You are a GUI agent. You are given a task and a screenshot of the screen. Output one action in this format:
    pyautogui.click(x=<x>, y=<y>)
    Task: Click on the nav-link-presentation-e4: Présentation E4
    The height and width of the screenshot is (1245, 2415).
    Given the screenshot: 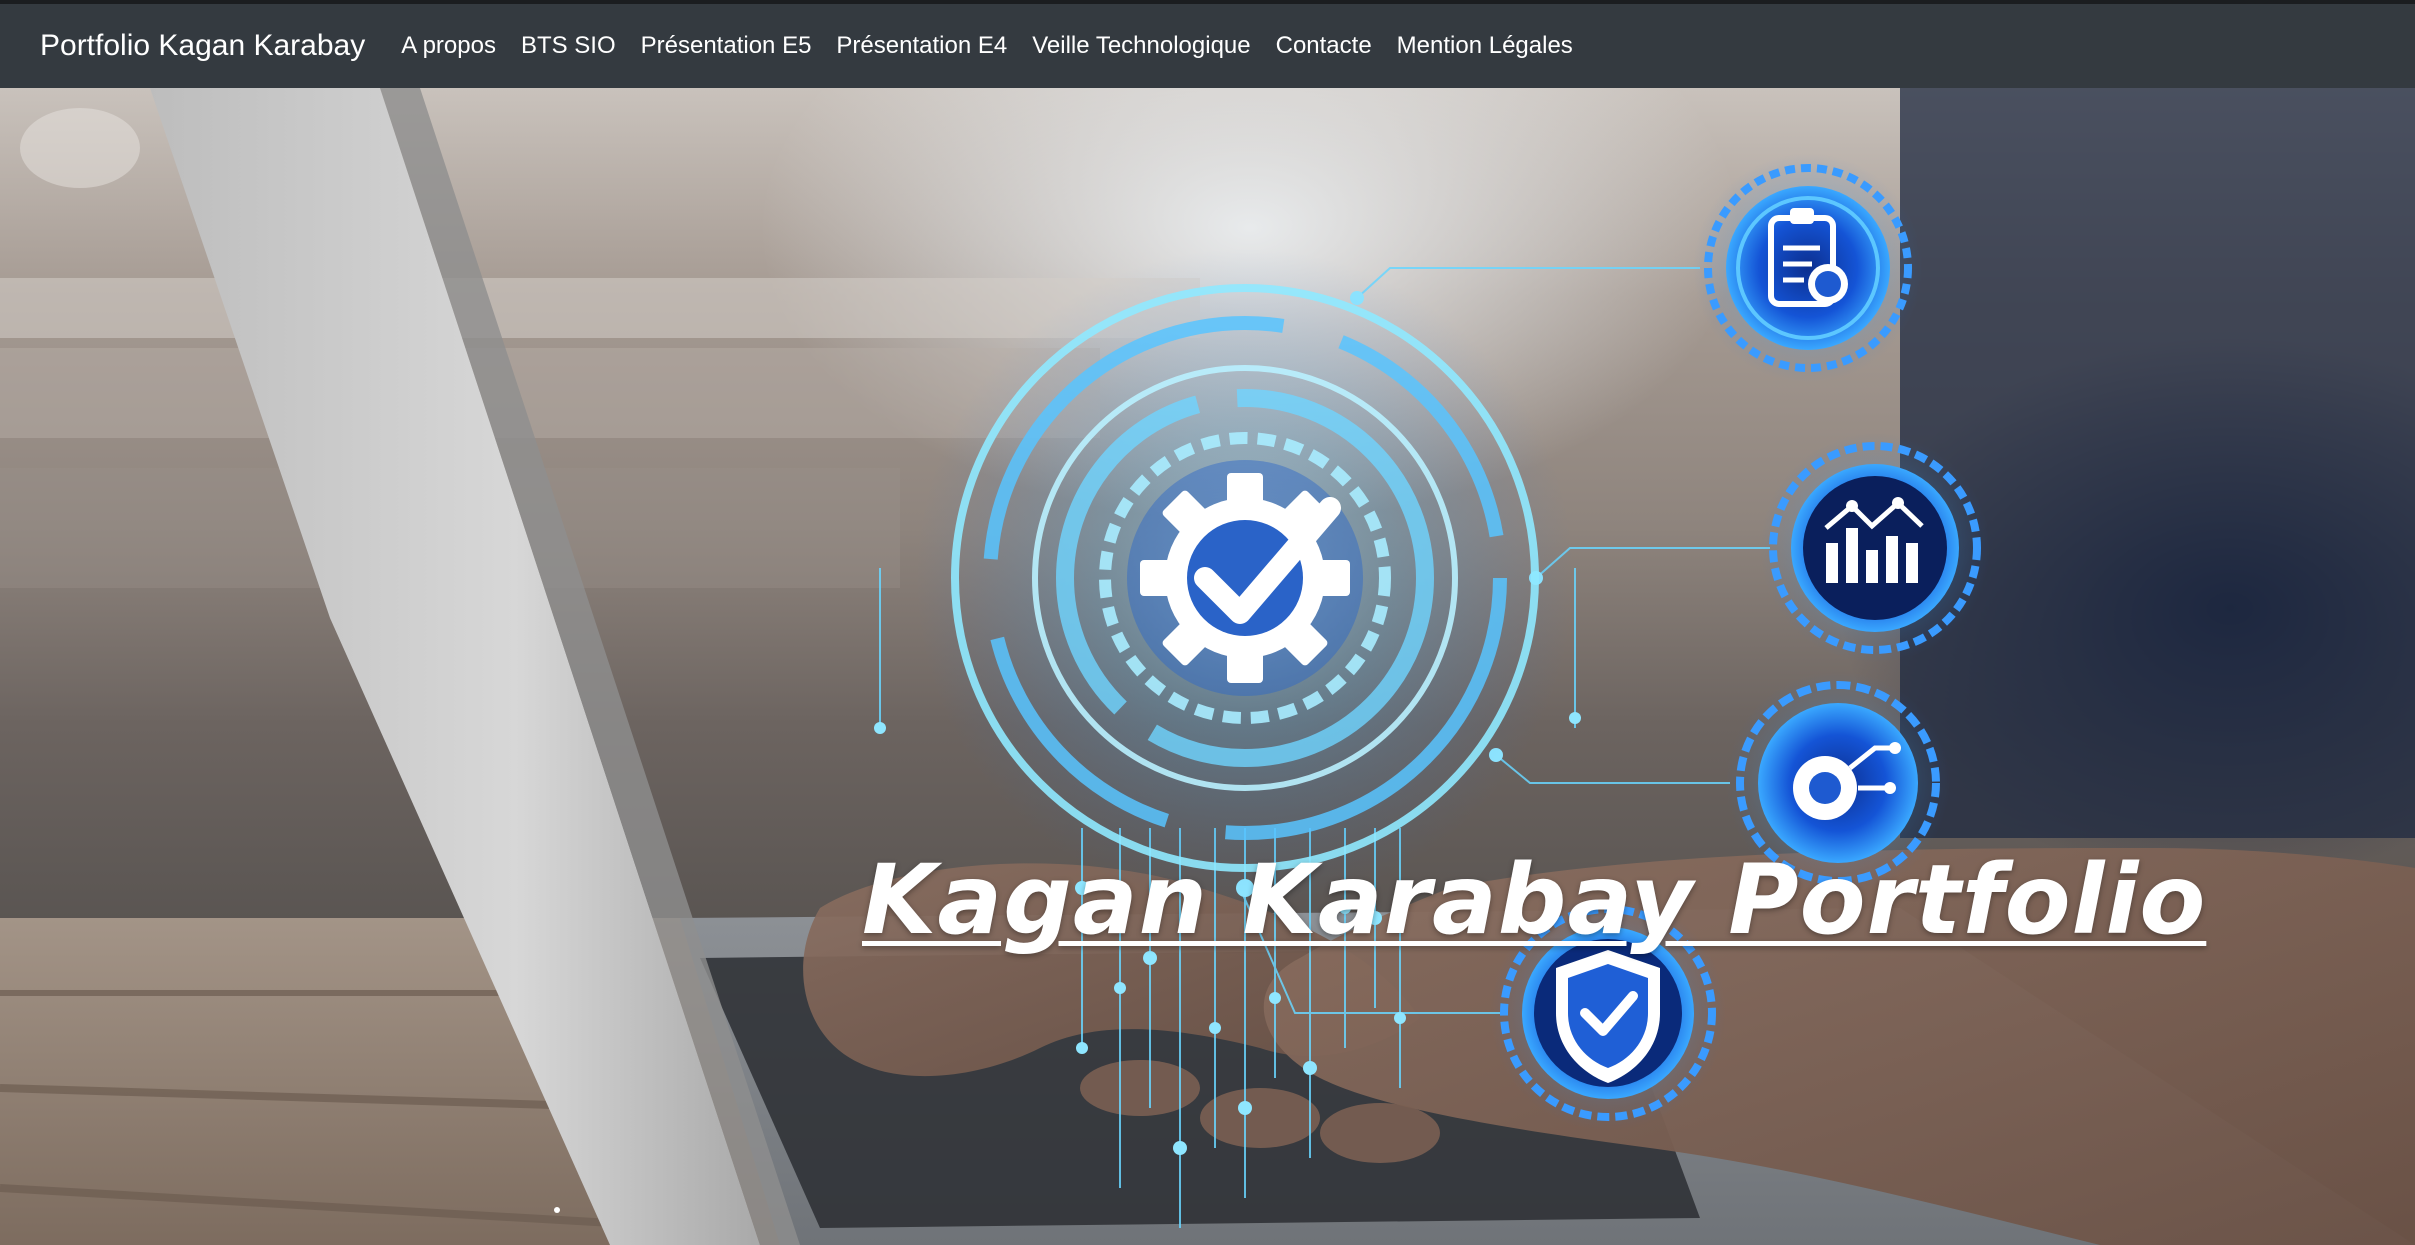 What is the action you would take?
    pyautogui.click(x=921, y=46)
    